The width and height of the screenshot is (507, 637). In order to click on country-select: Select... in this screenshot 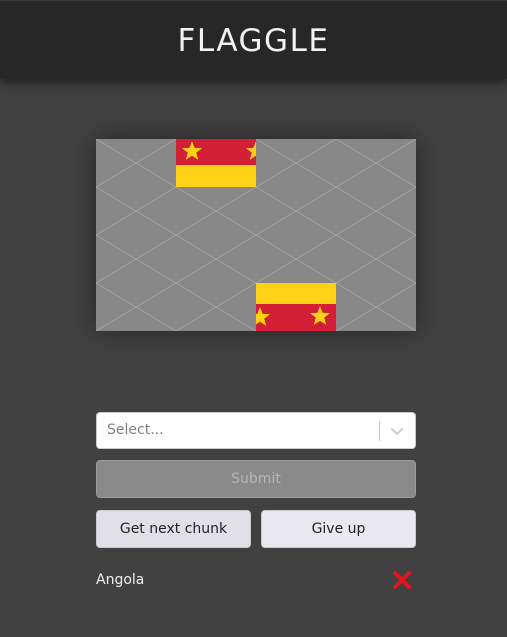, I will do `click(256, 430)`.